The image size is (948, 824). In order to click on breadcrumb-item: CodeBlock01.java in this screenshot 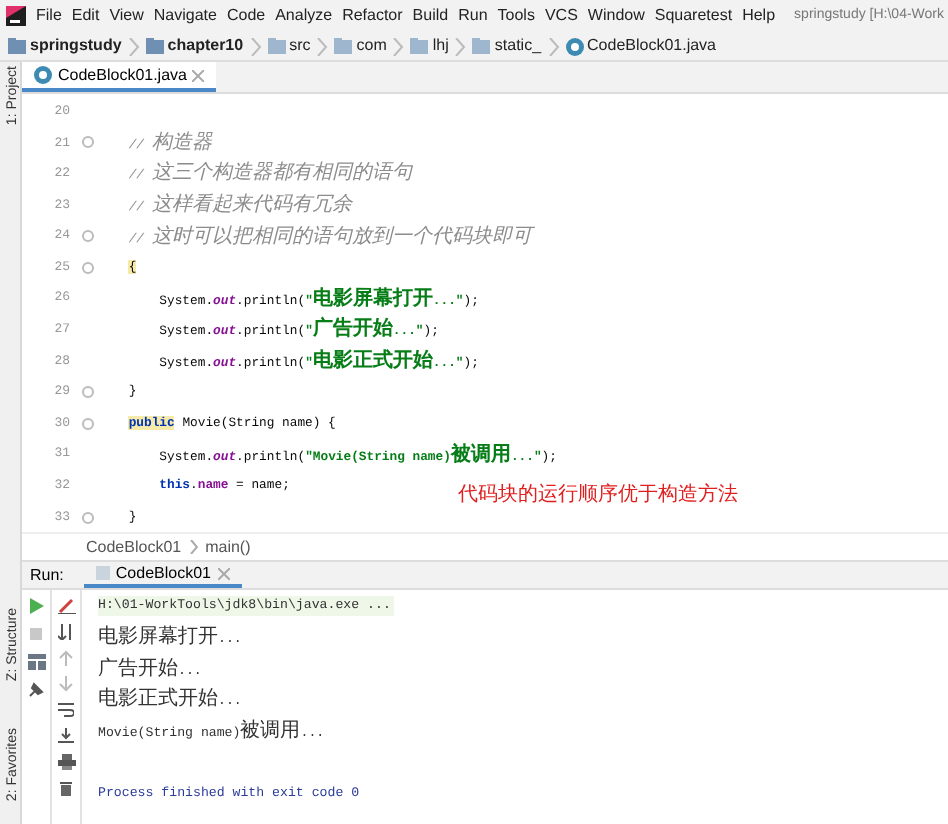, I will do `click(651, 46)`.